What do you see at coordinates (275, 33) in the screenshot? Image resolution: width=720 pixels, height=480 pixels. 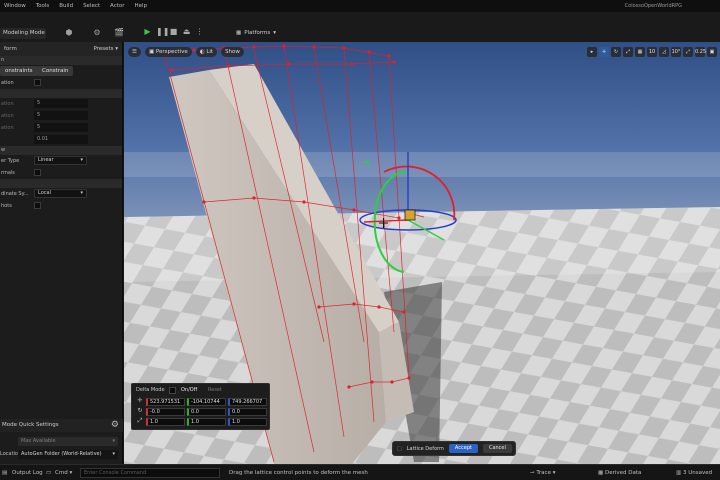 I see `chevron-down-icon: ▾` at bounding box center [275, 33].